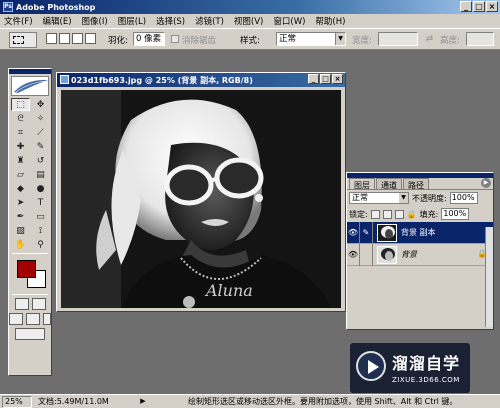 The image size is (500, 408). What do you see at coordinates (360, 197) in the screenshot?
I see `blend-mode-value: 正常` at bounding box center [360, 197].